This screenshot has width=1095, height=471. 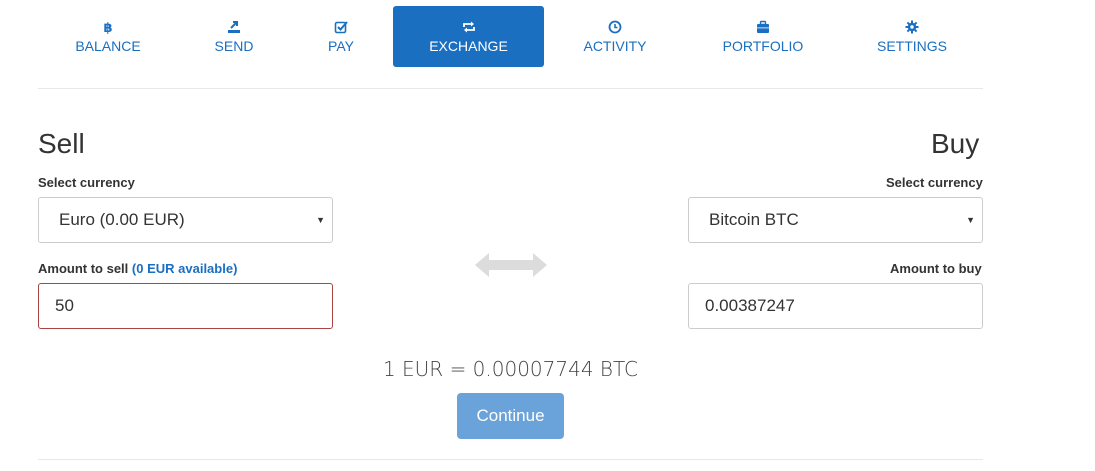 I want to click on sell-currency-value: Euro (0.00 EUR), so click(x=122, y=219).